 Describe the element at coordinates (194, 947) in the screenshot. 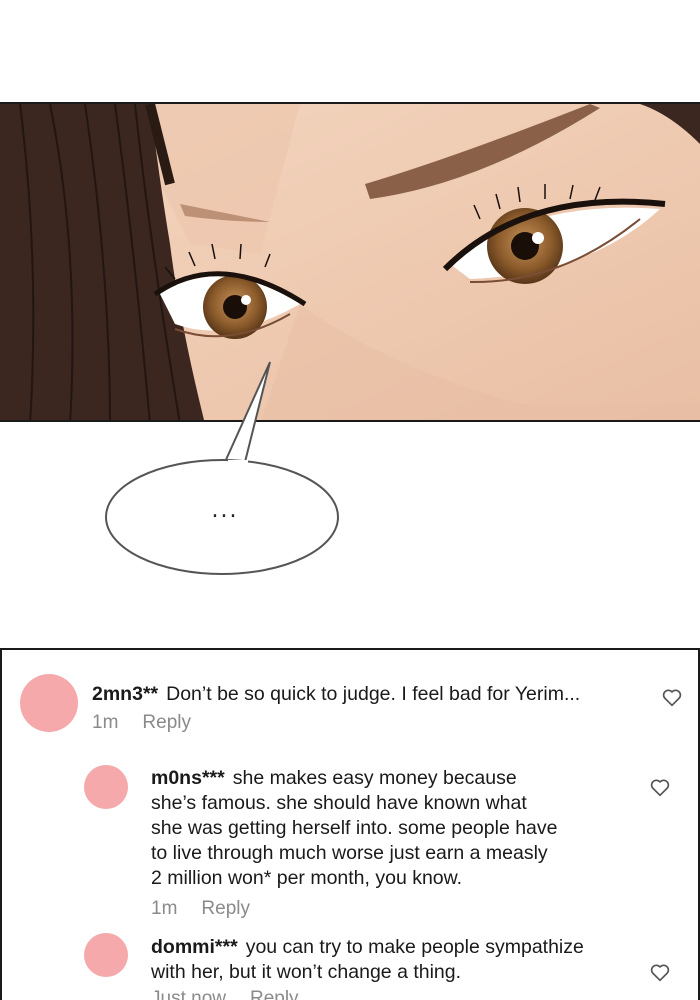

I see `comment-username: dommi***` at that location.